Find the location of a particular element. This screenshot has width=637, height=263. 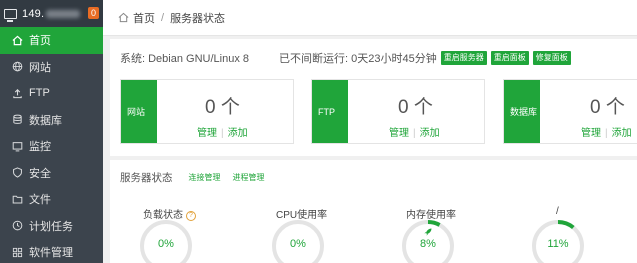

sidebar-item-database: 数据库 is located at coordinates (51, 120).